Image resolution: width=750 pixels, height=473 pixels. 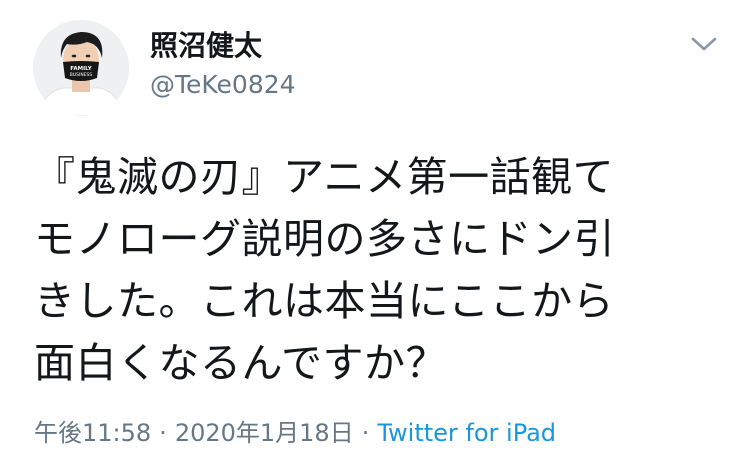 I want to click on tweet-meta: 午後11:58 · 2020年1月18日 · Twitter for iPad, so click(x=295, y=433).